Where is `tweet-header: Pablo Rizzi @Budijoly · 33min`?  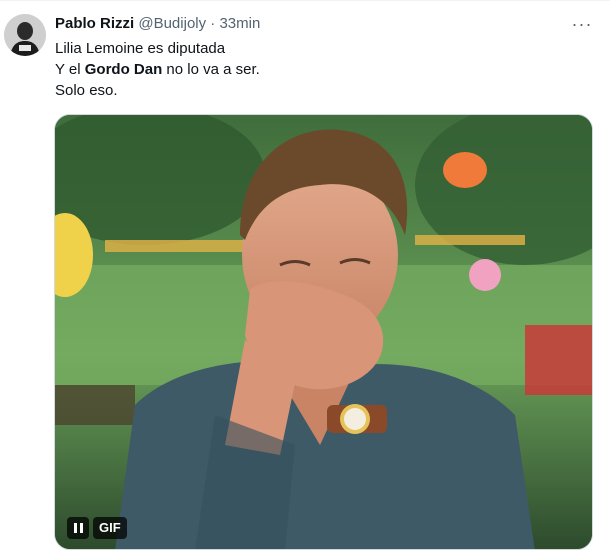
tweet-header: Pablo Rizzi @Budijoly · 33min is located at coordinates (157, 24).